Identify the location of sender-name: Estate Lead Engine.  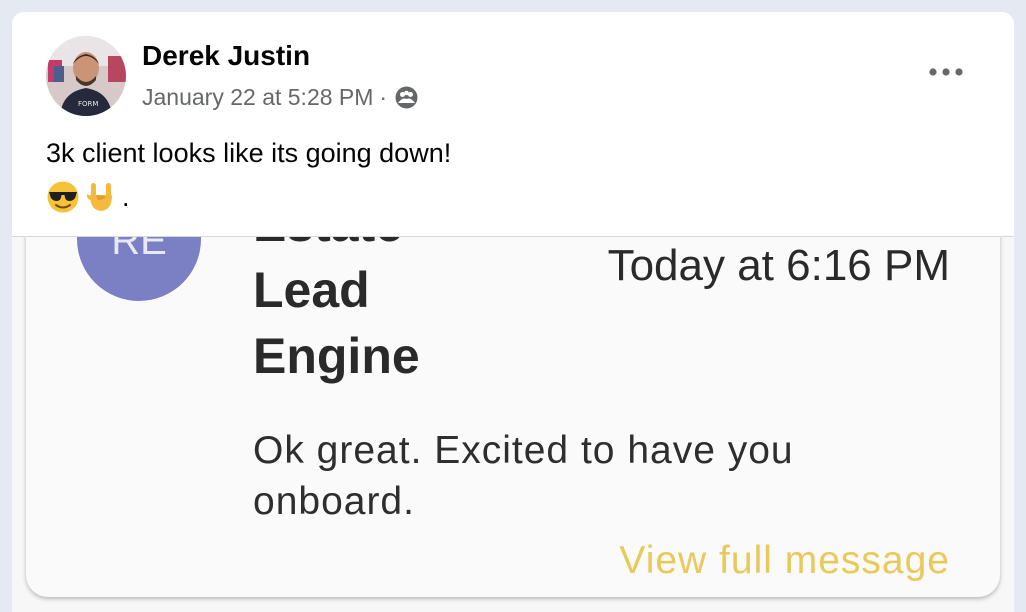
(383, 313).